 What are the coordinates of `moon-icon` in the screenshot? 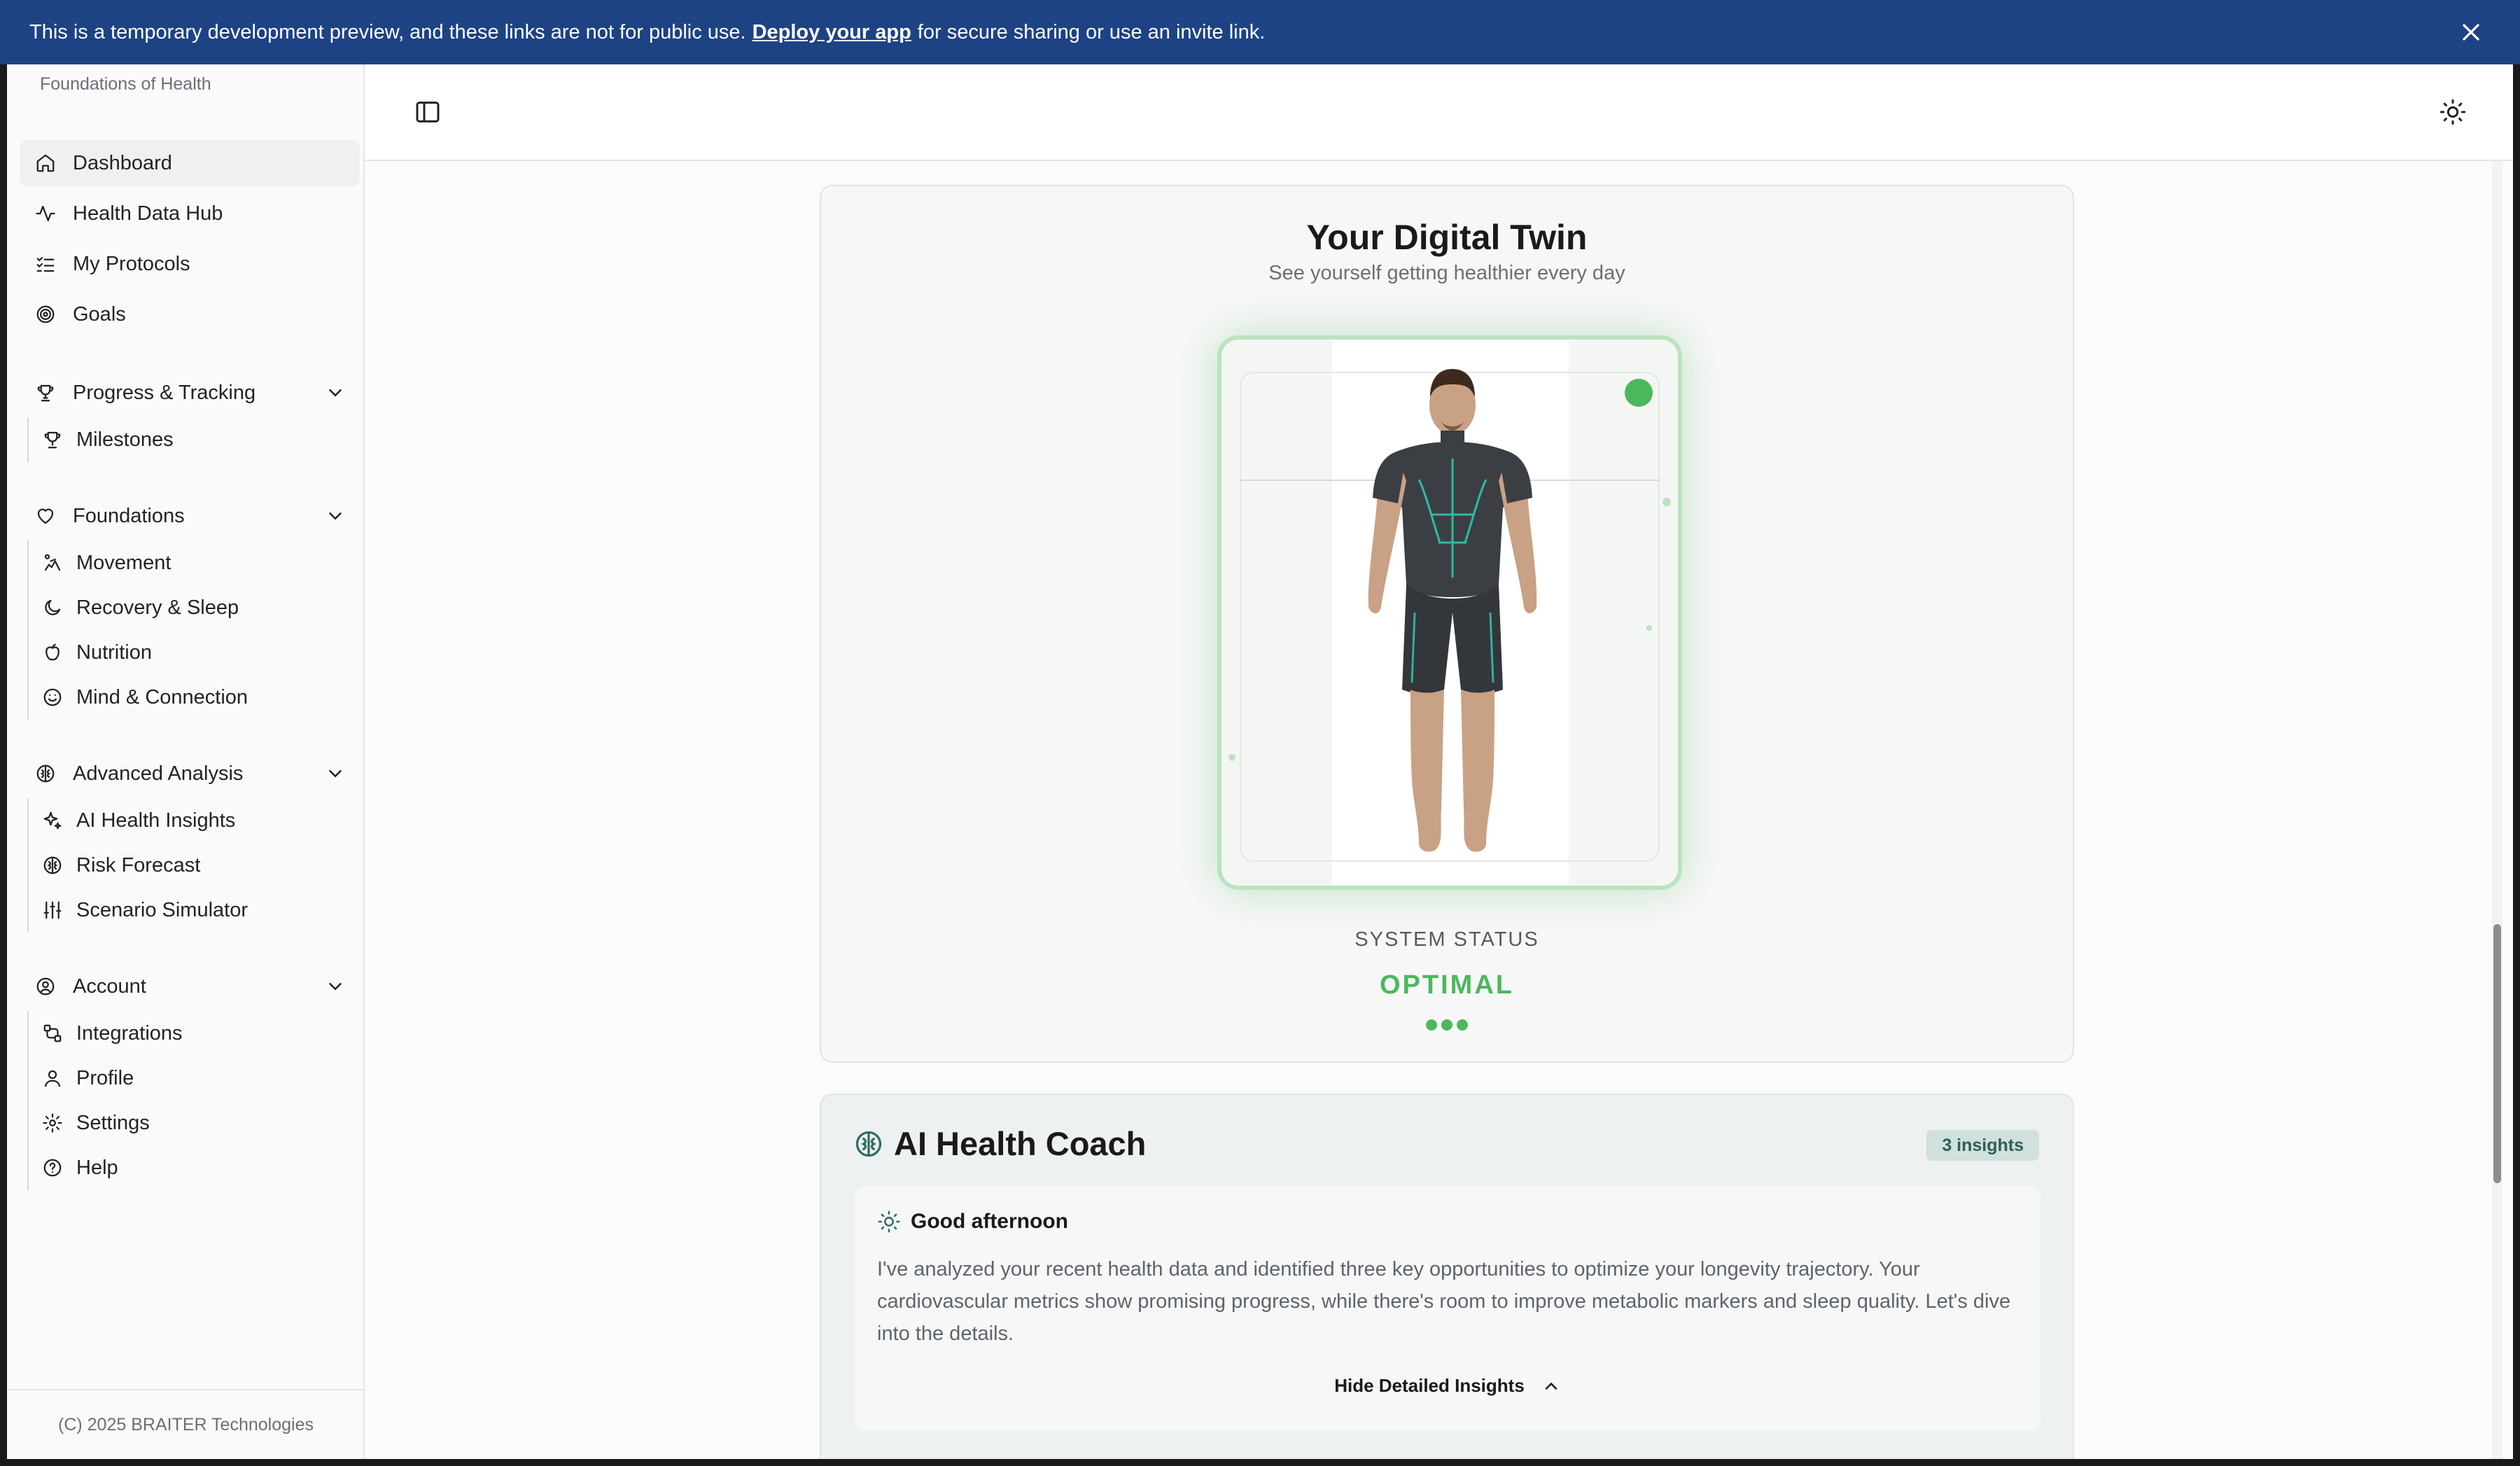 It's located at (52, 607).